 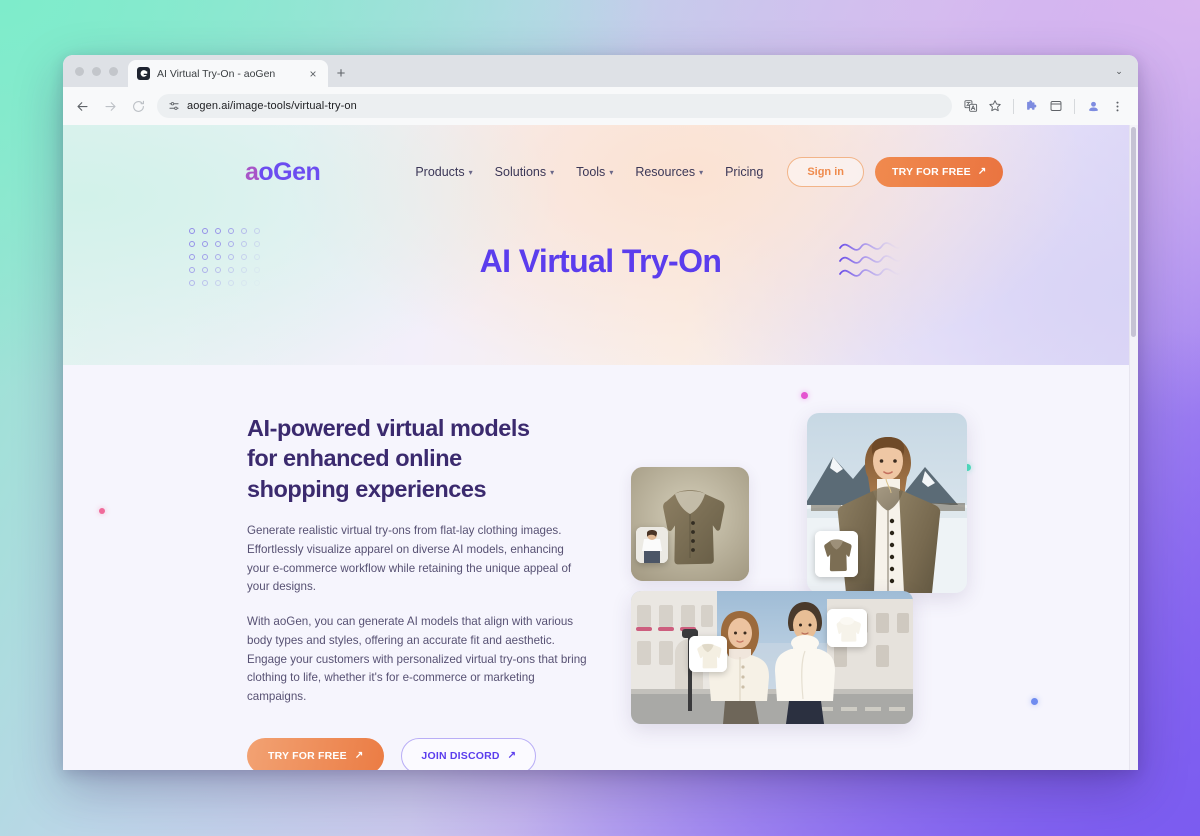 I want to click on model-garment-thumbnail, so click(x=836, y=554).